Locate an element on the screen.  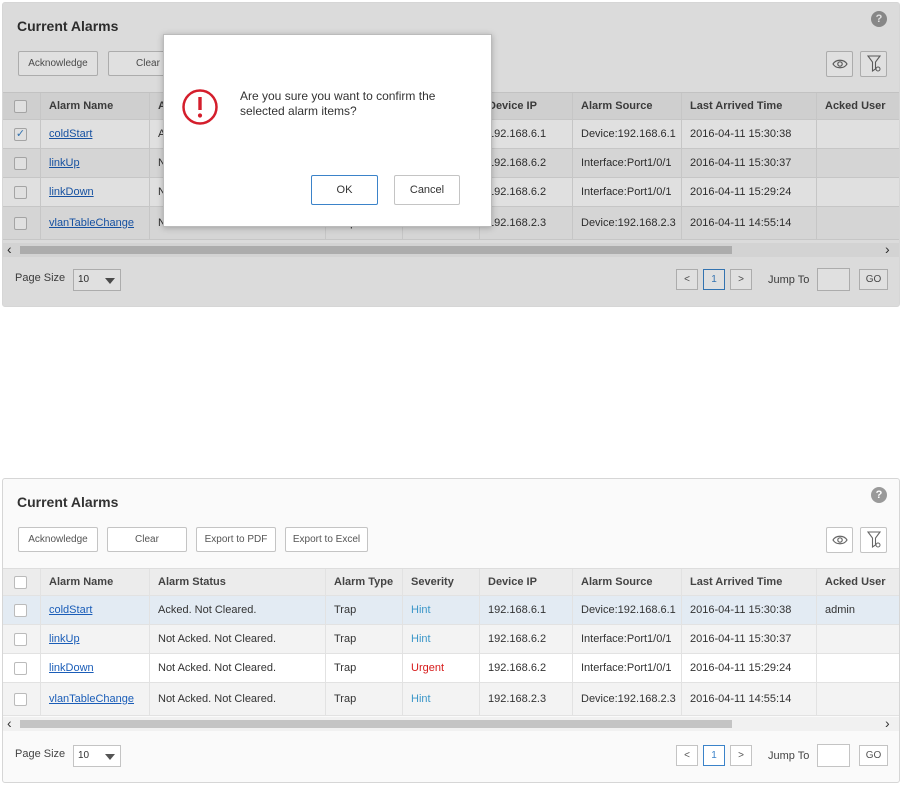
prev-page-button: < is located at coordinates (687, 755).